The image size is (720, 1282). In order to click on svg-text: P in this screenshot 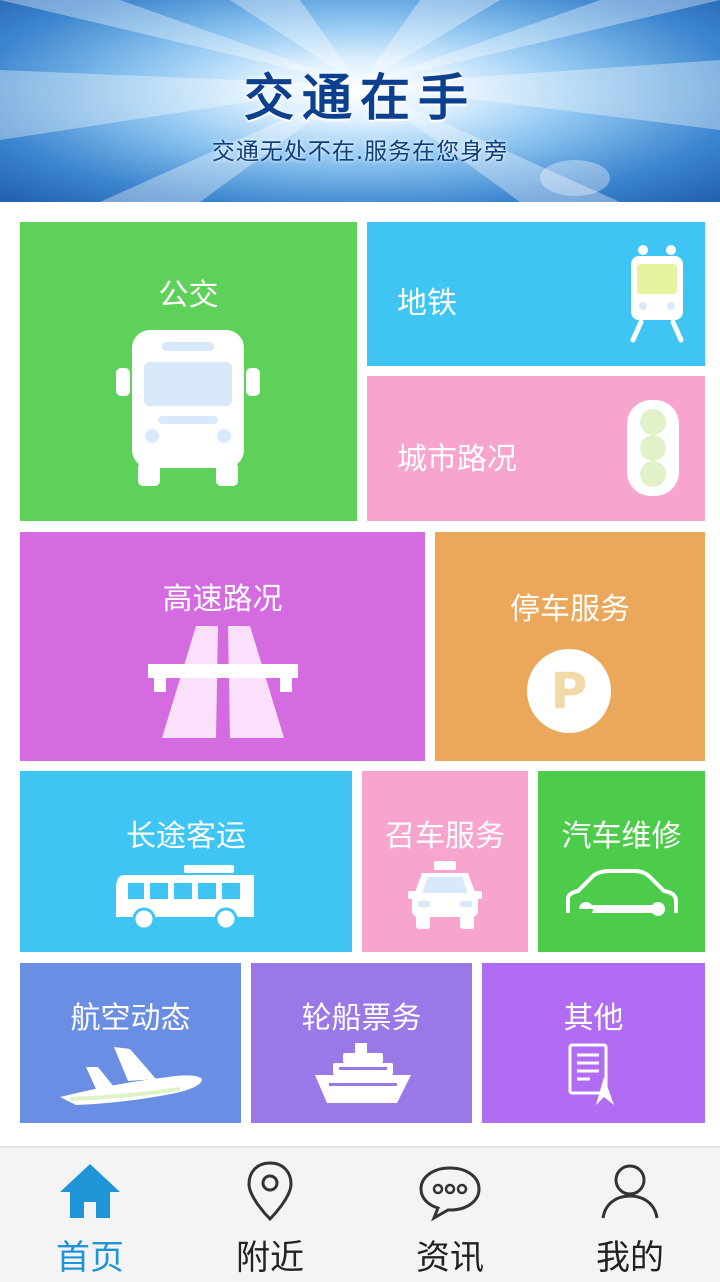, I will do `click(569, 691)`.